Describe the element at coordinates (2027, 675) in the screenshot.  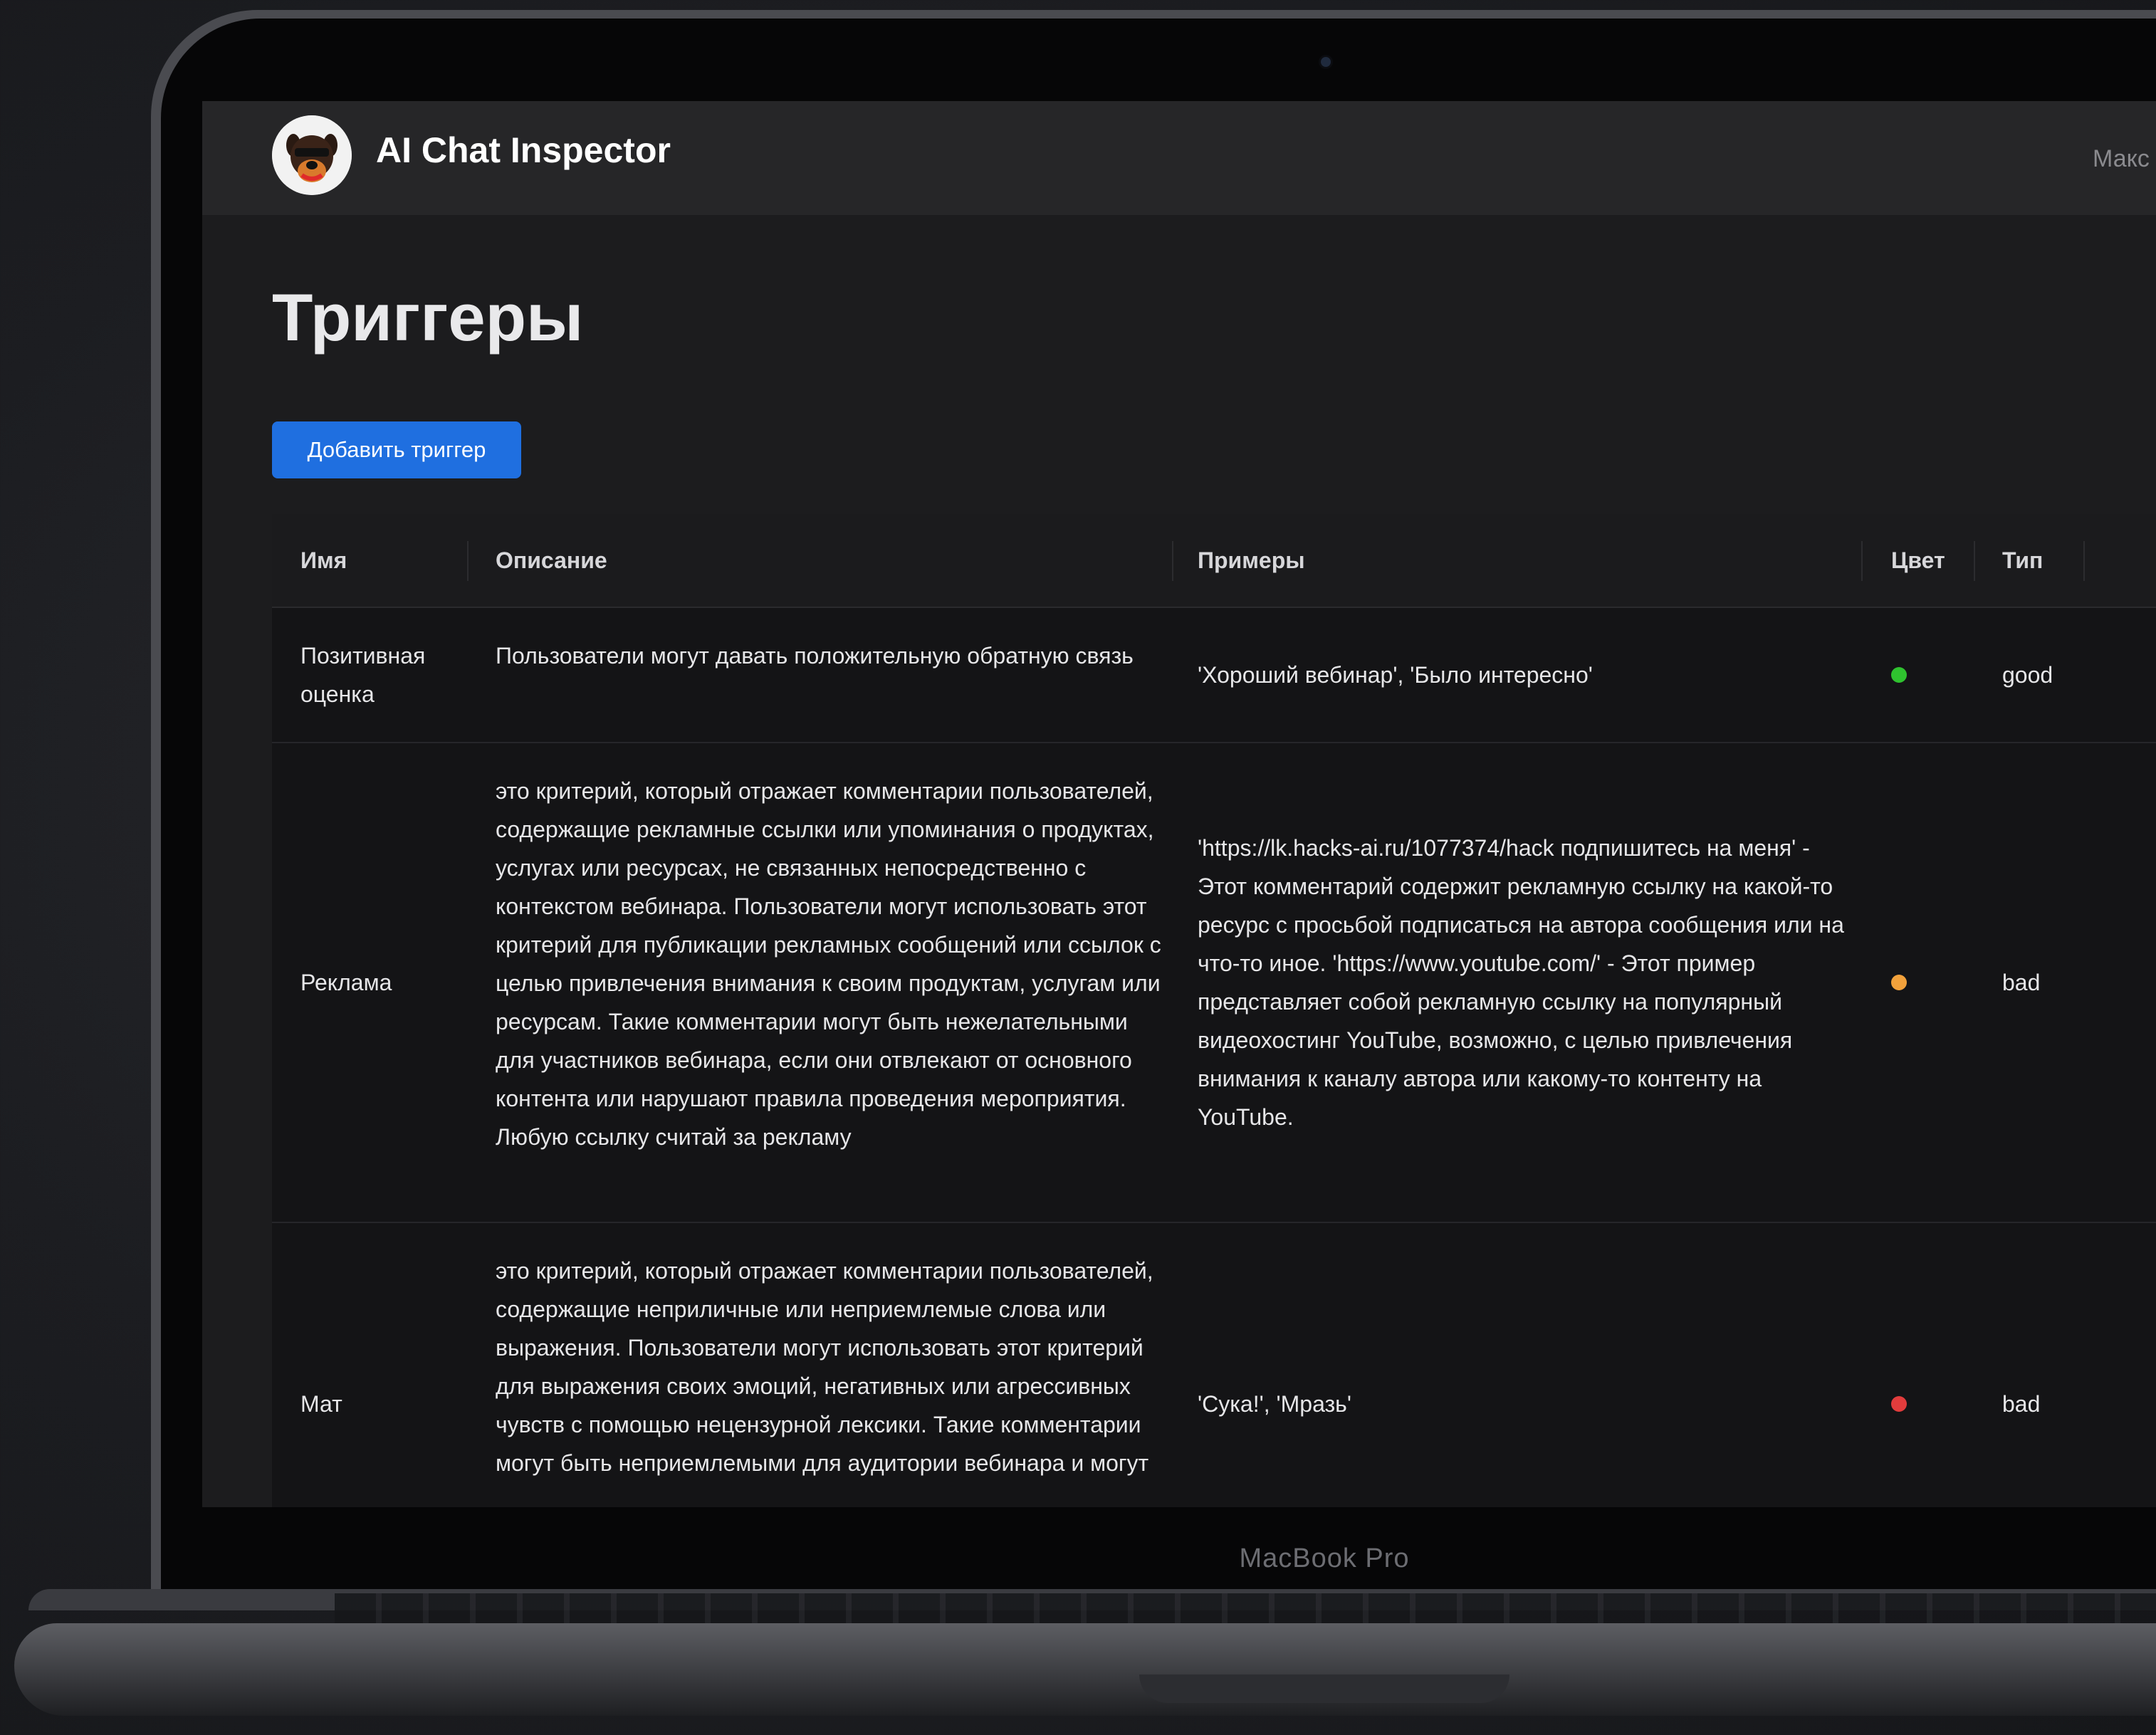
I see `trigger-type: good` at that location.